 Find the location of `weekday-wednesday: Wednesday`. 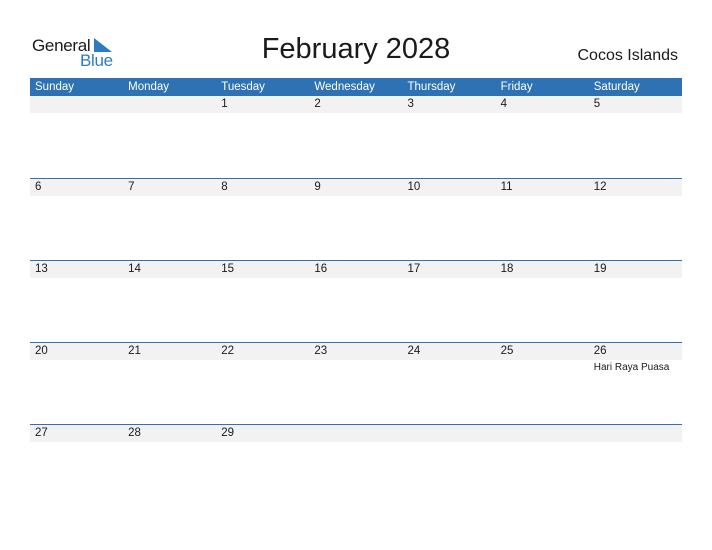

weekday-wednesday: Wednesday is located at coordinates (344, 87).